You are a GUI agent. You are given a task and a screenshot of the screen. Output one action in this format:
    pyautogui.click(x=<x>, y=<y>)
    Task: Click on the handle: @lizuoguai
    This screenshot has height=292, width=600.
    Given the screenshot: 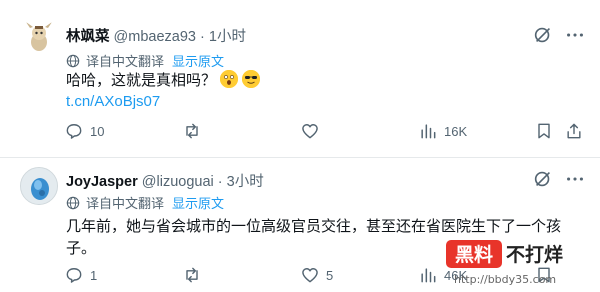 What is the action you would take?
    pyautogui.click(x=178, y=182)
    